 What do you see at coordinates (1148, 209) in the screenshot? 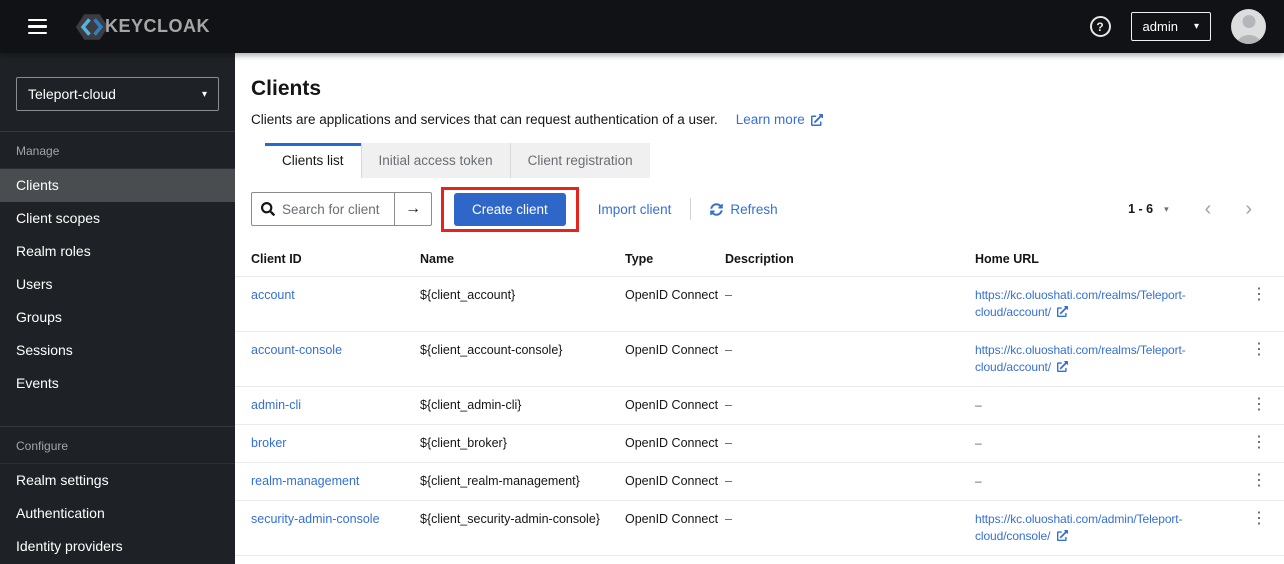
I see `pagination-range-dropdown: 1 - 6 ▾` at bounding box center [1148, 209].